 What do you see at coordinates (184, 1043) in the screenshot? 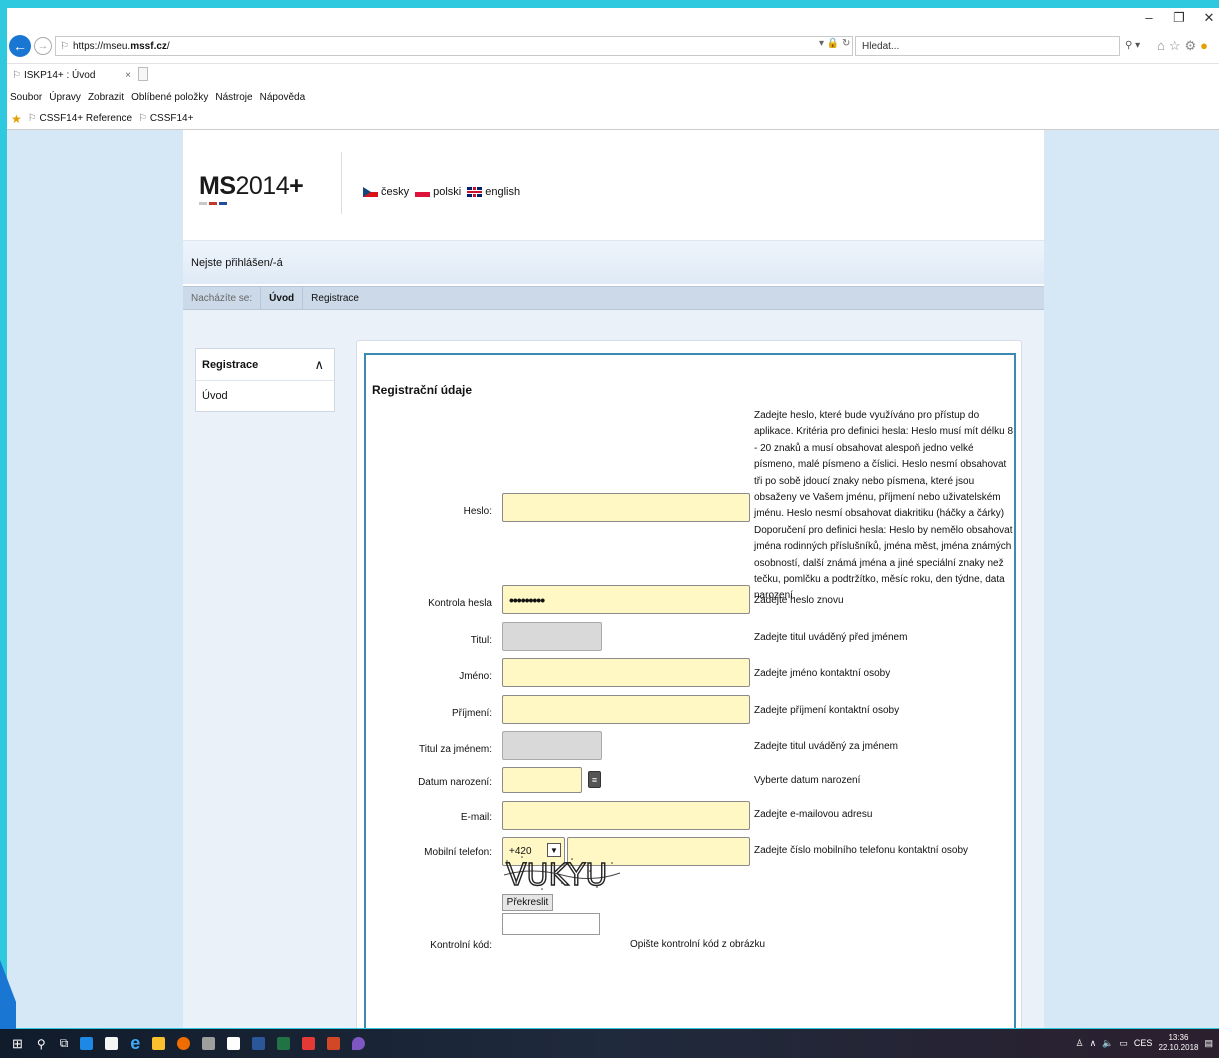
I see `firefox-icon` at bounding box center [184, 1043].